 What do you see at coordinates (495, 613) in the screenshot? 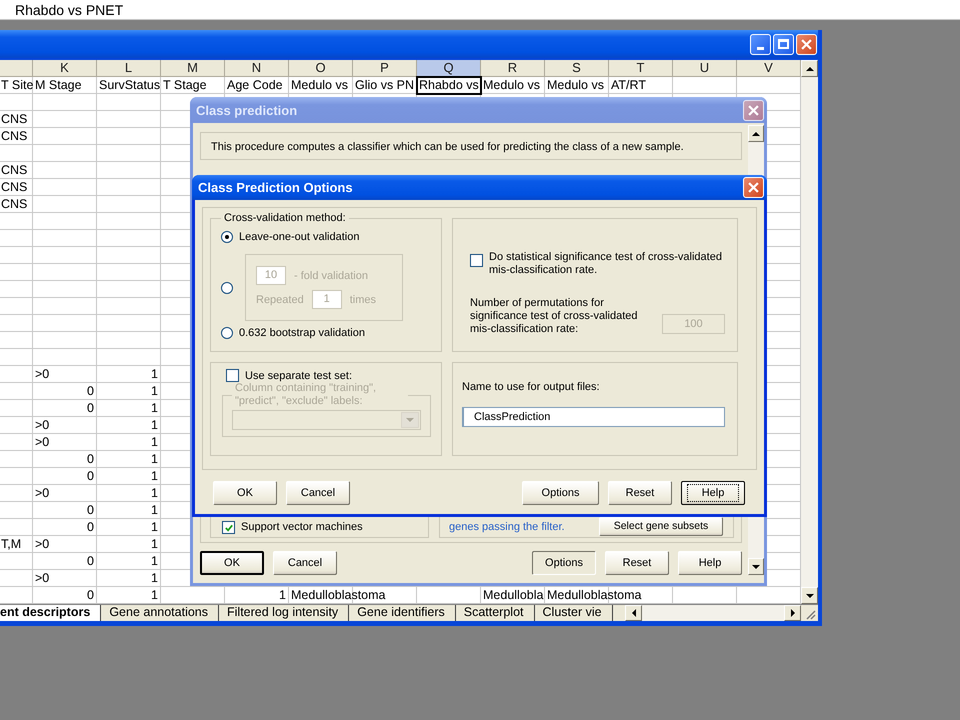
I see `sheet-tab: Scatterplot` at bounding box center [495, 613].